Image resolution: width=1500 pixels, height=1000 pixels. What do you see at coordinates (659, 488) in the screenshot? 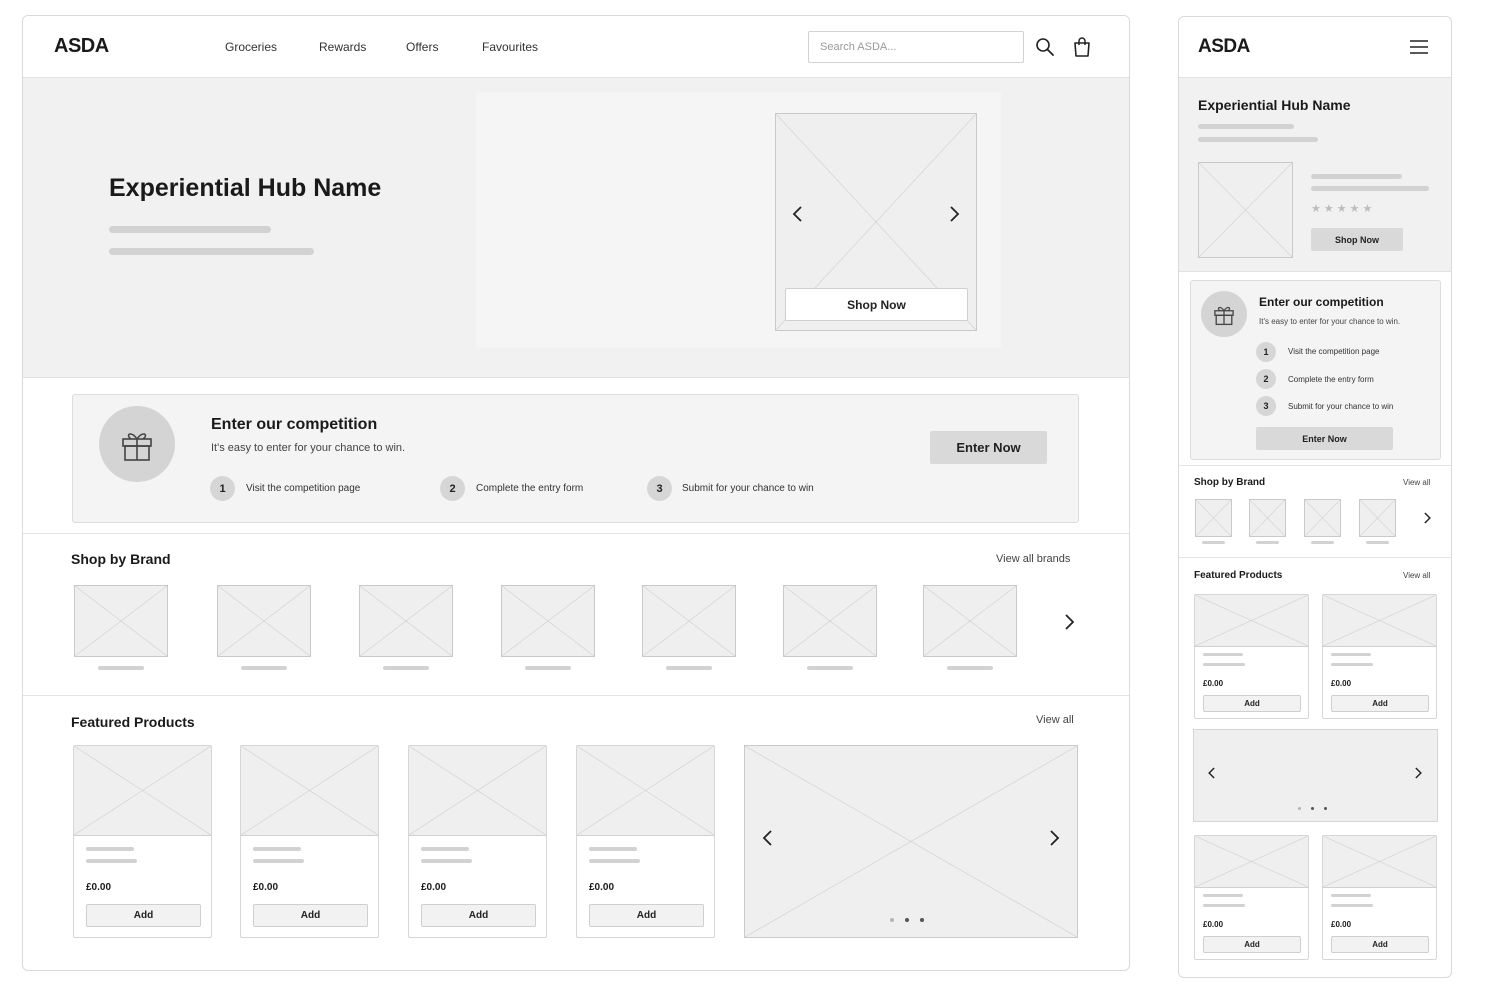
I see `step-number: 3` at bounding box center [659, 488].